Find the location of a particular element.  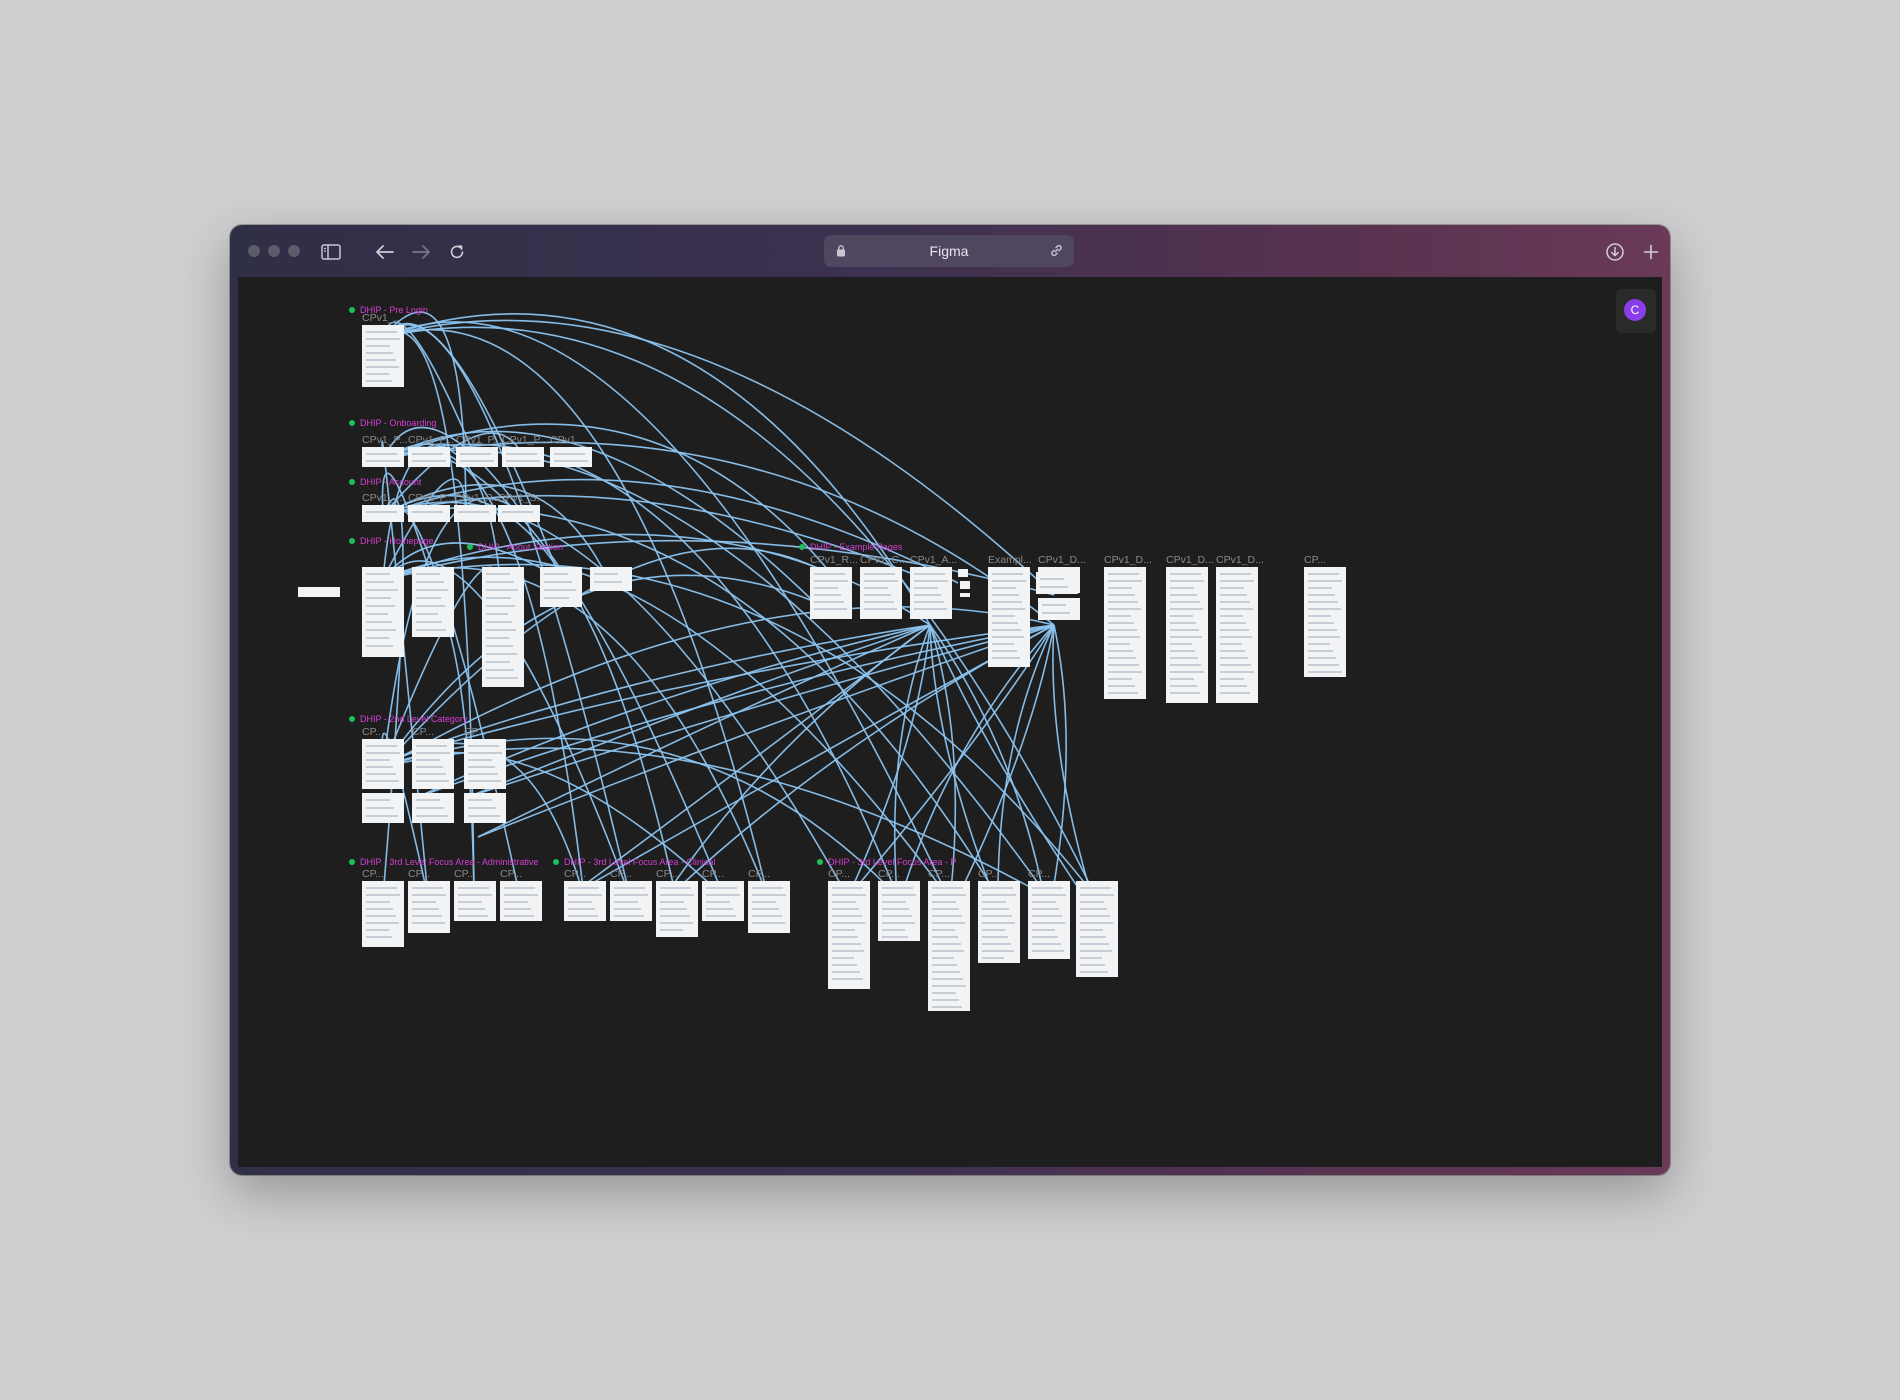

close-window-button is located at coordinates (254, 251).